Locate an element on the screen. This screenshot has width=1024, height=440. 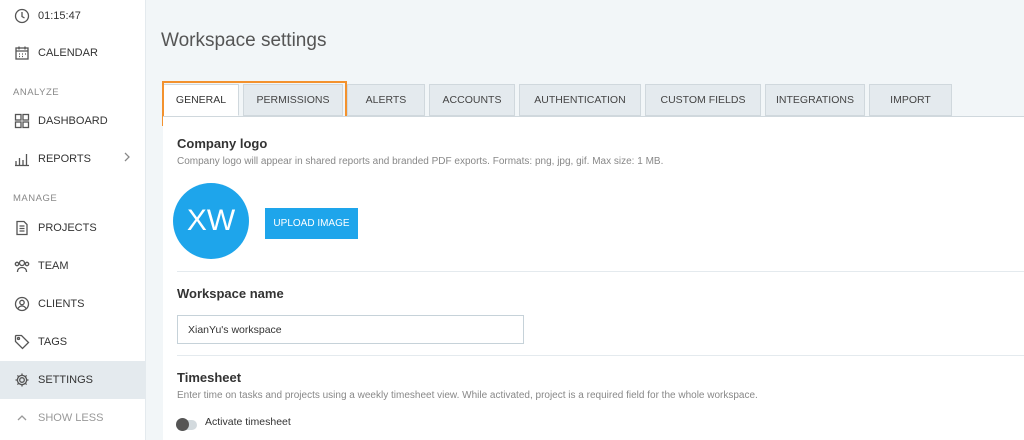
page-title: Workspace settings is located at coordinates (244, 40).